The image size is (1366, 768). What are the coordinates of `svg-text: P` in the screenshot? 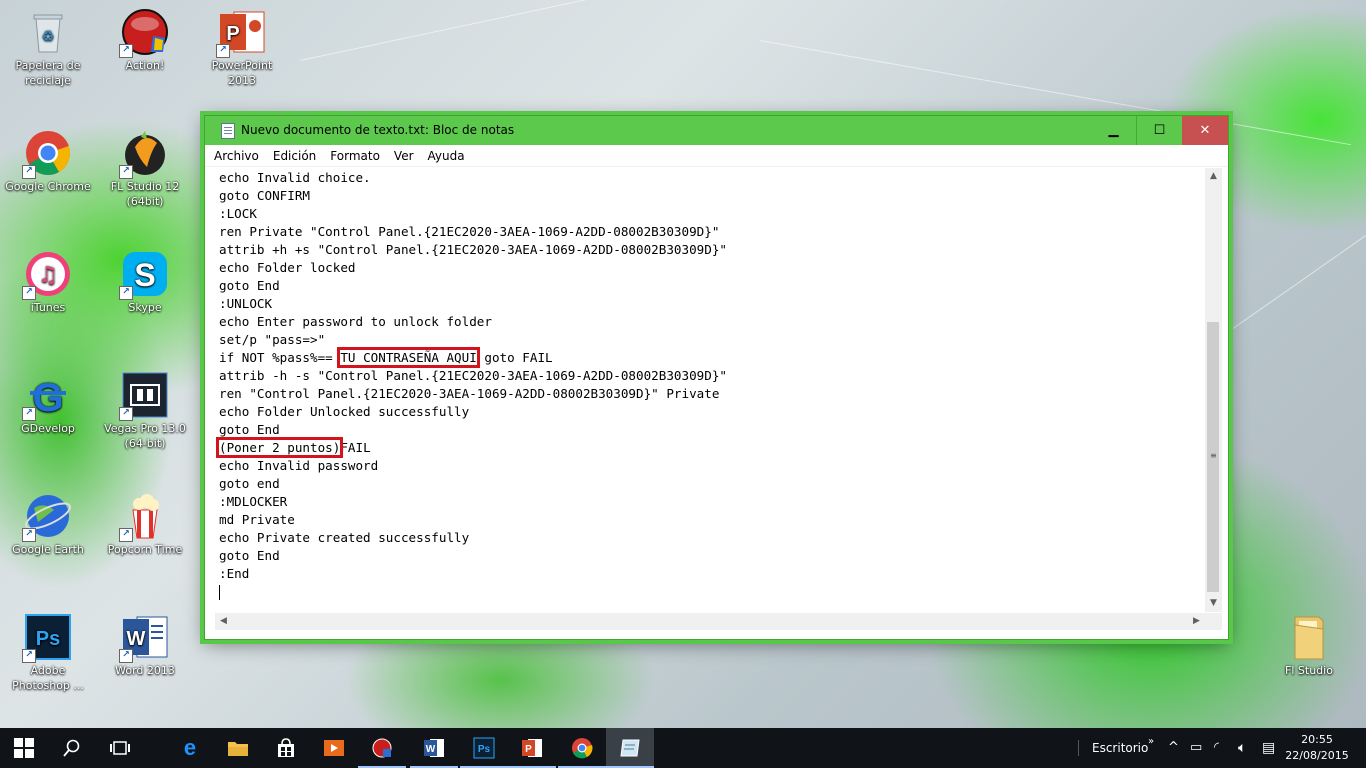 It's located at (528, 749).